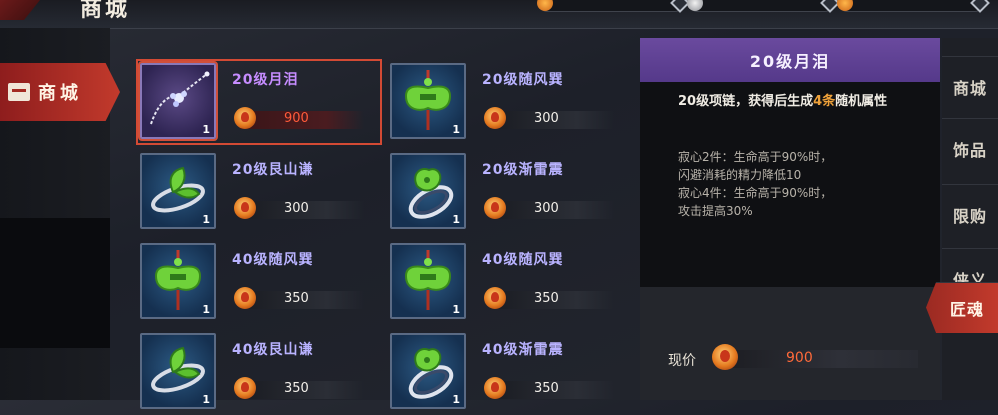  Describe the element at coordinates (509, 372) in the screenshot. I see `item-card: 1 40级渐雷震 350` at that location.